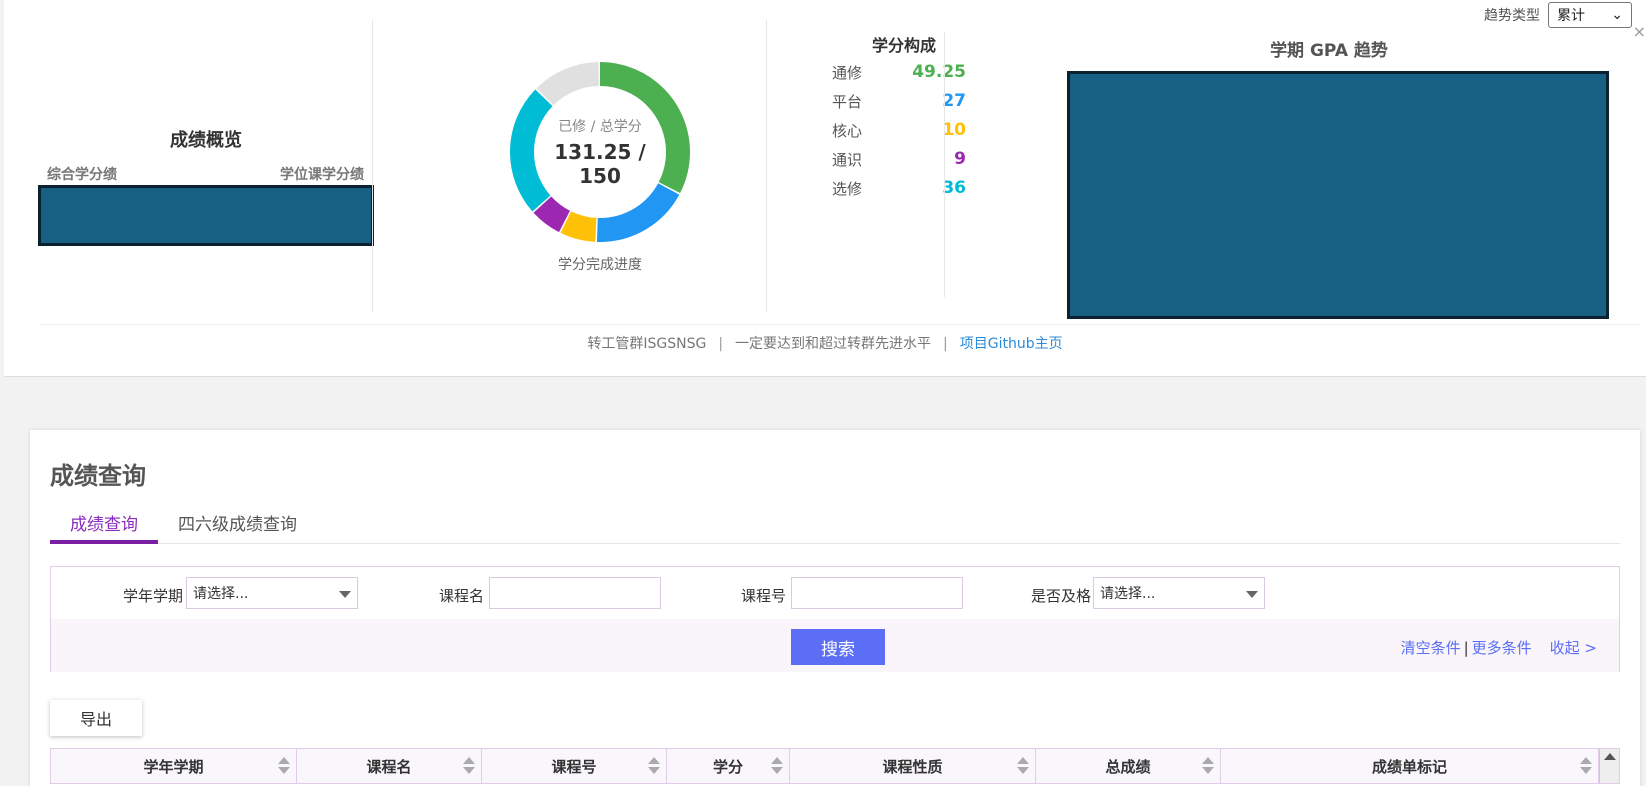 Image resolution: width=1646 pixels, height=786 pixels. Describe the element at coordinates (899, 130) in the screenshot. I see `credit-row: 核心 10` at that location.